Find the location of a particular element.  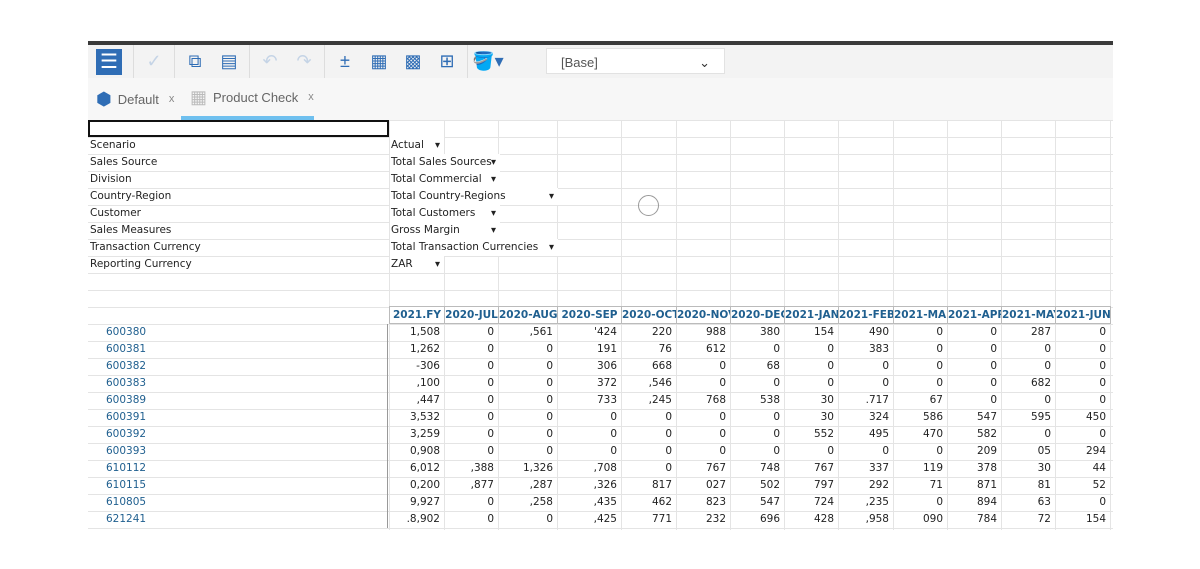

data-cell: 462 is located at coordinates (648, 502).